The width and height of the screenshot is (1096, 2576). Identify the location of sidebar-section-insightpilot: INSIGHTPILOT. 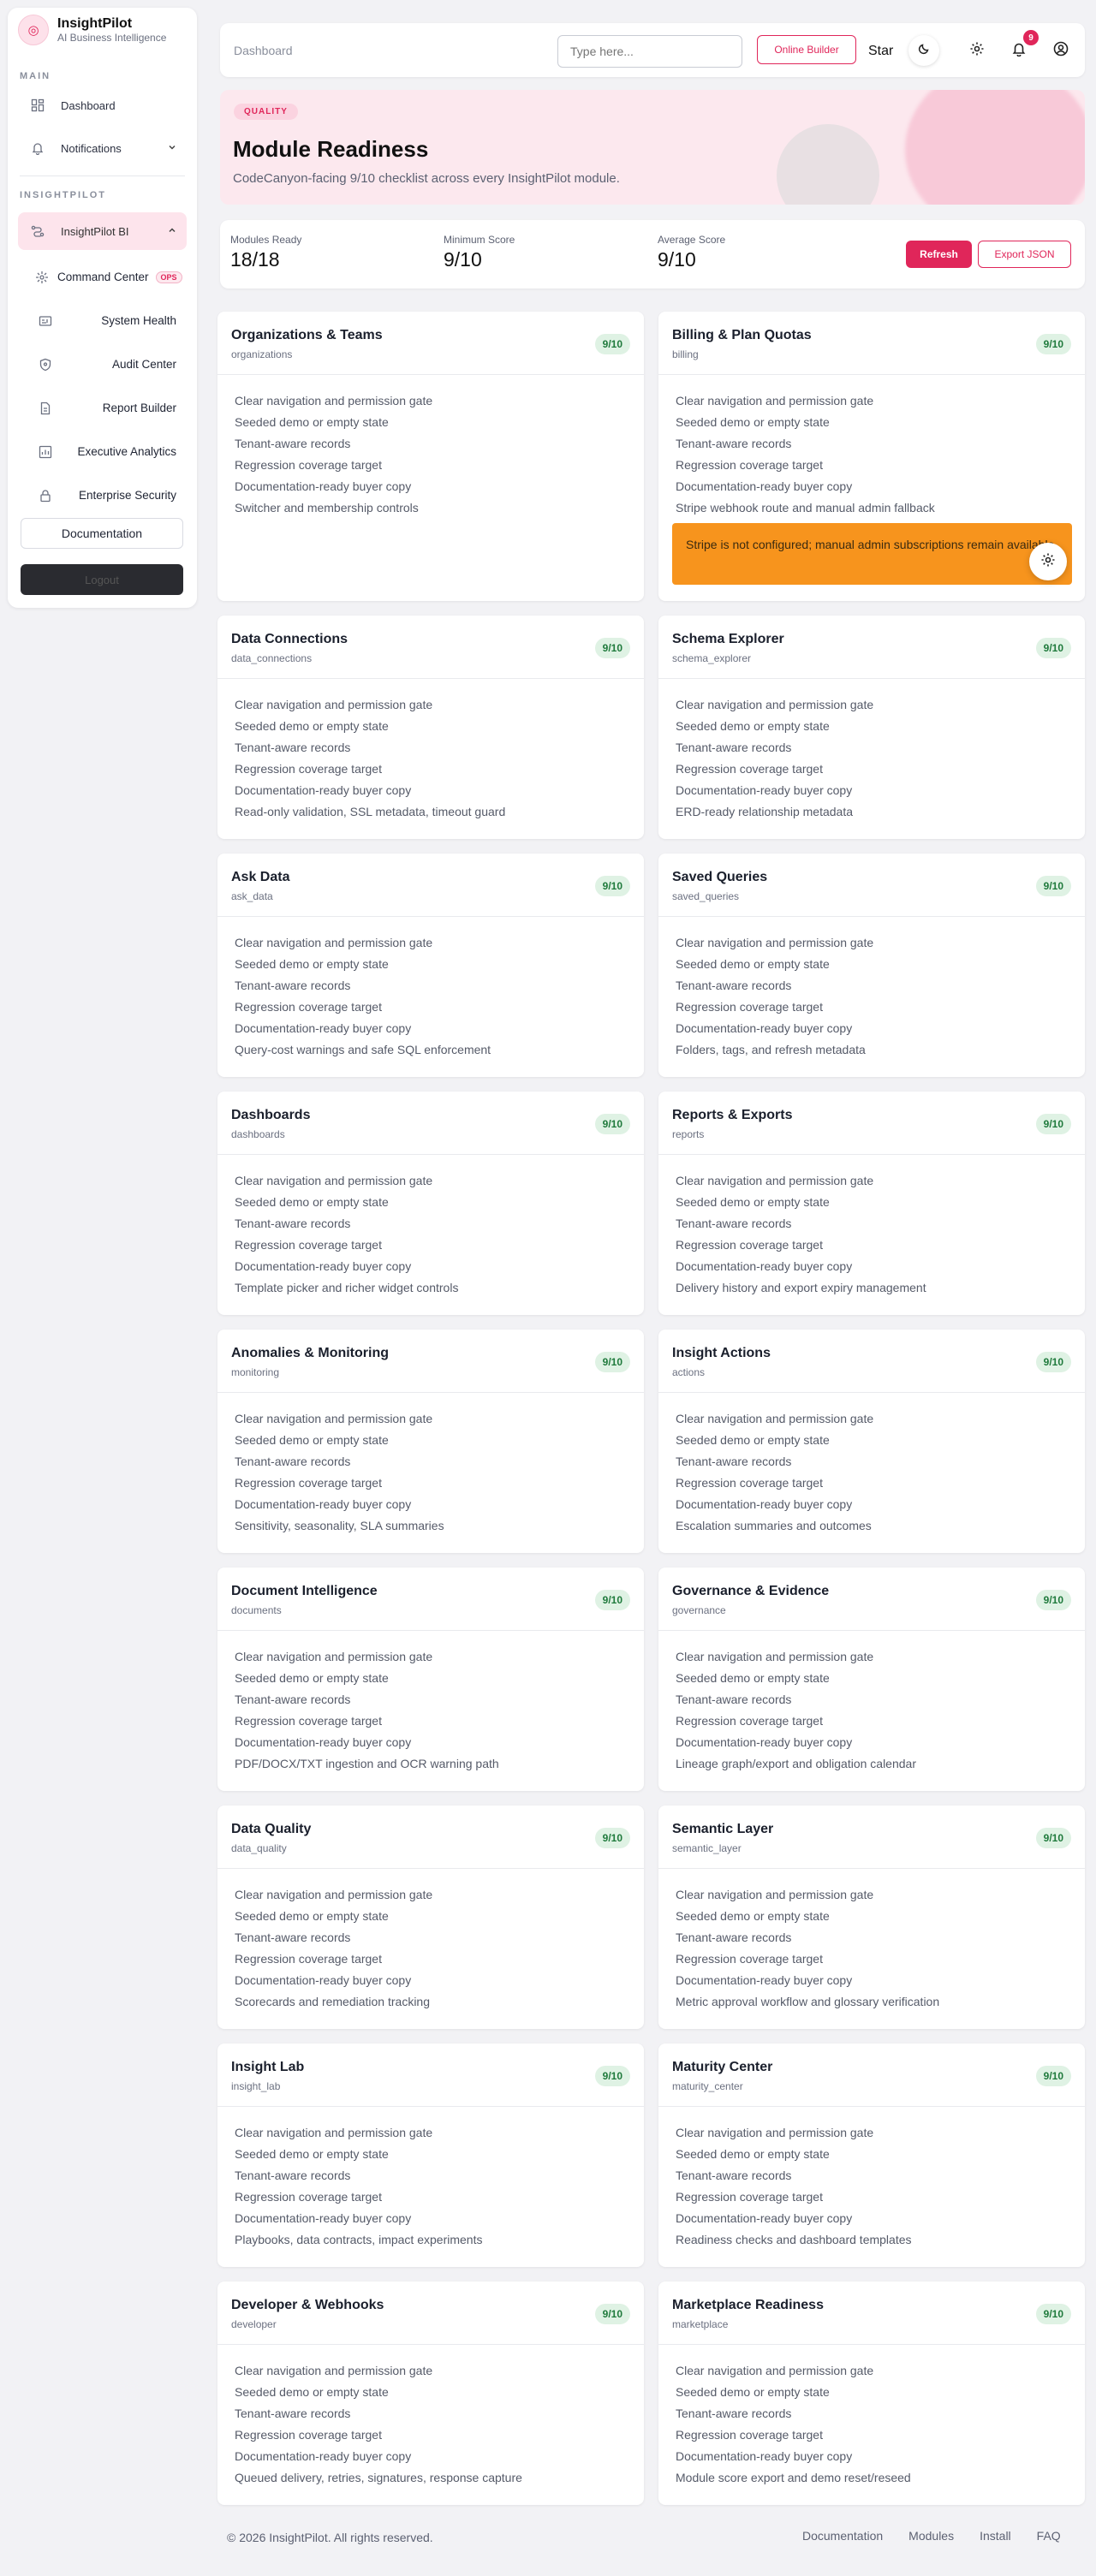
(63, 195).